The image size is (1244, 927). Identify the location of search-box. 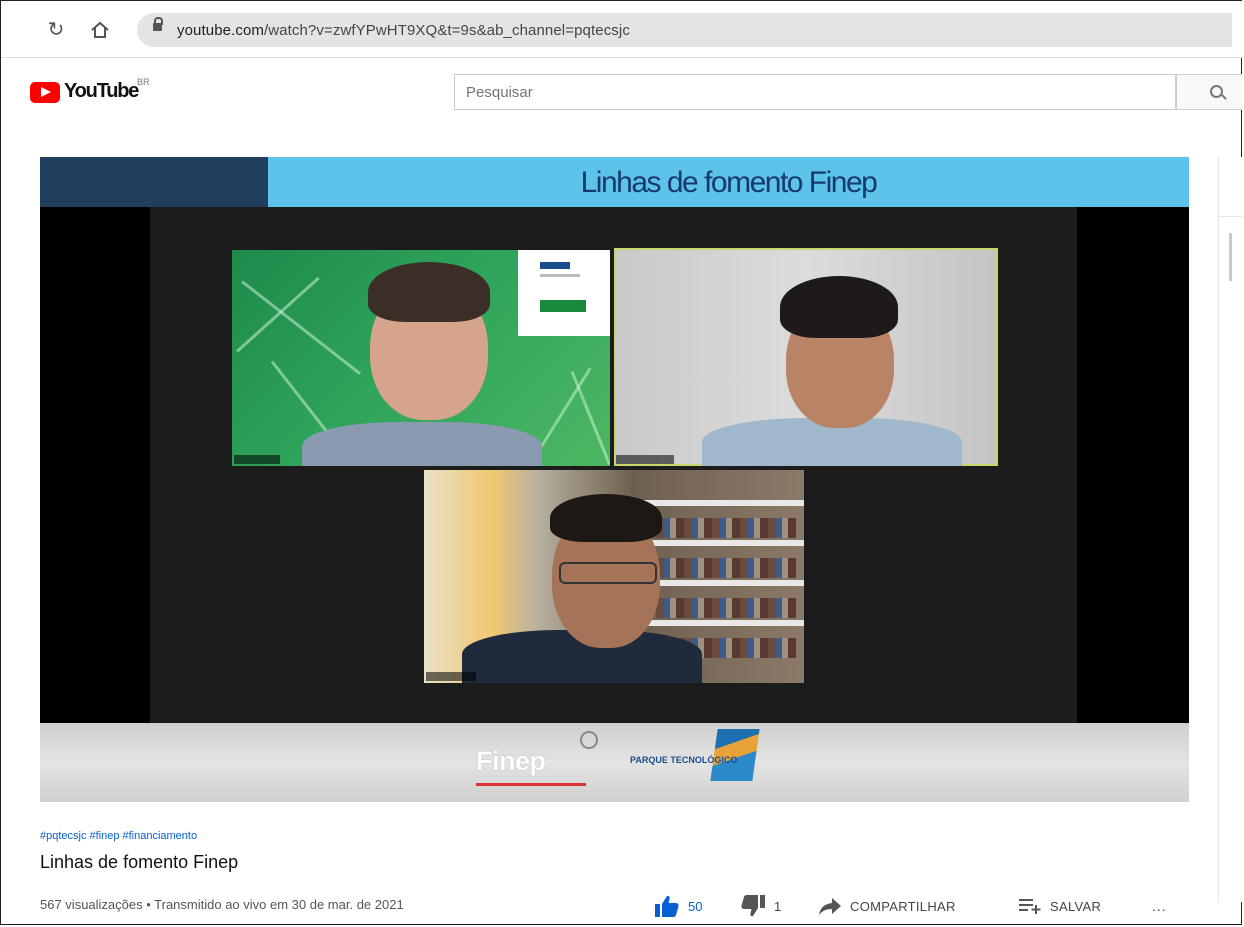
(815, 92).